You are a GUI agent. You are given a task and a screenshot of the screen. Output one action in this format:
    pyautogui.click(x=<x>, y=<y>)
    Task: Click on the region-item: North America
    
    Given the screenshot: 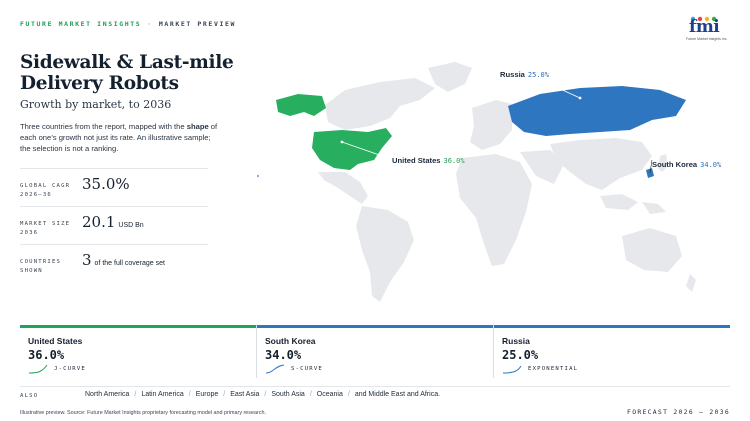 What is the action you would take?
    pyautogui.click(x=107, y=394)
    